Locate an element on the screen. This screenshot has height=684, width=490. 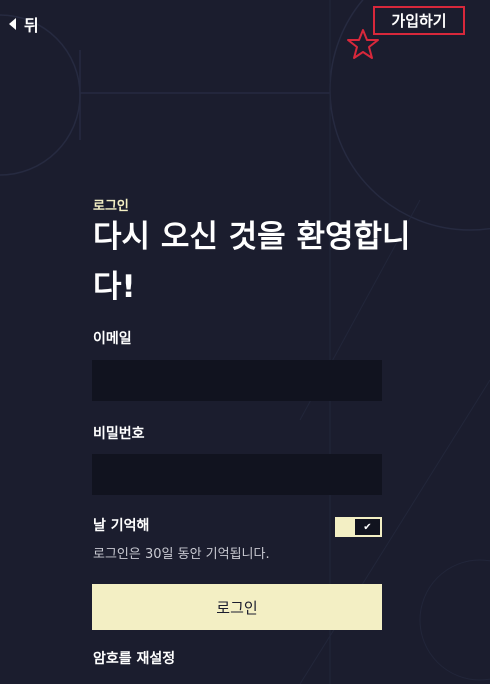
login-button: 로그인 is located at coordinates (237, 607).